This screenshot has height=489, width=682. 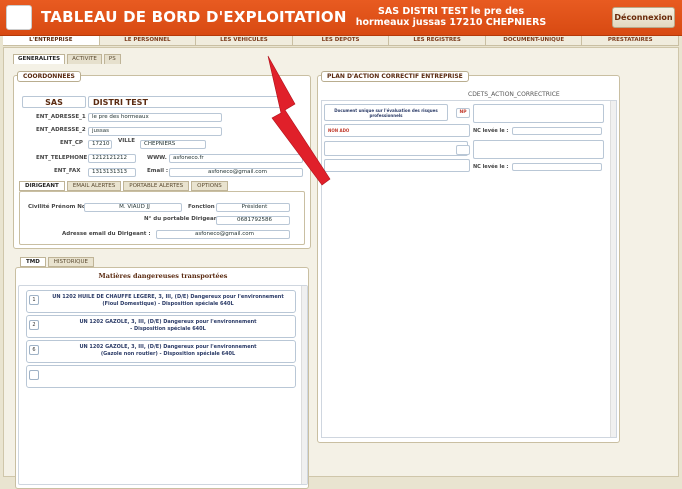 What do you see at coordinates (157, 158) in the screenshot?
I see `label-www: WWW.` at bounding box center [157, 158].